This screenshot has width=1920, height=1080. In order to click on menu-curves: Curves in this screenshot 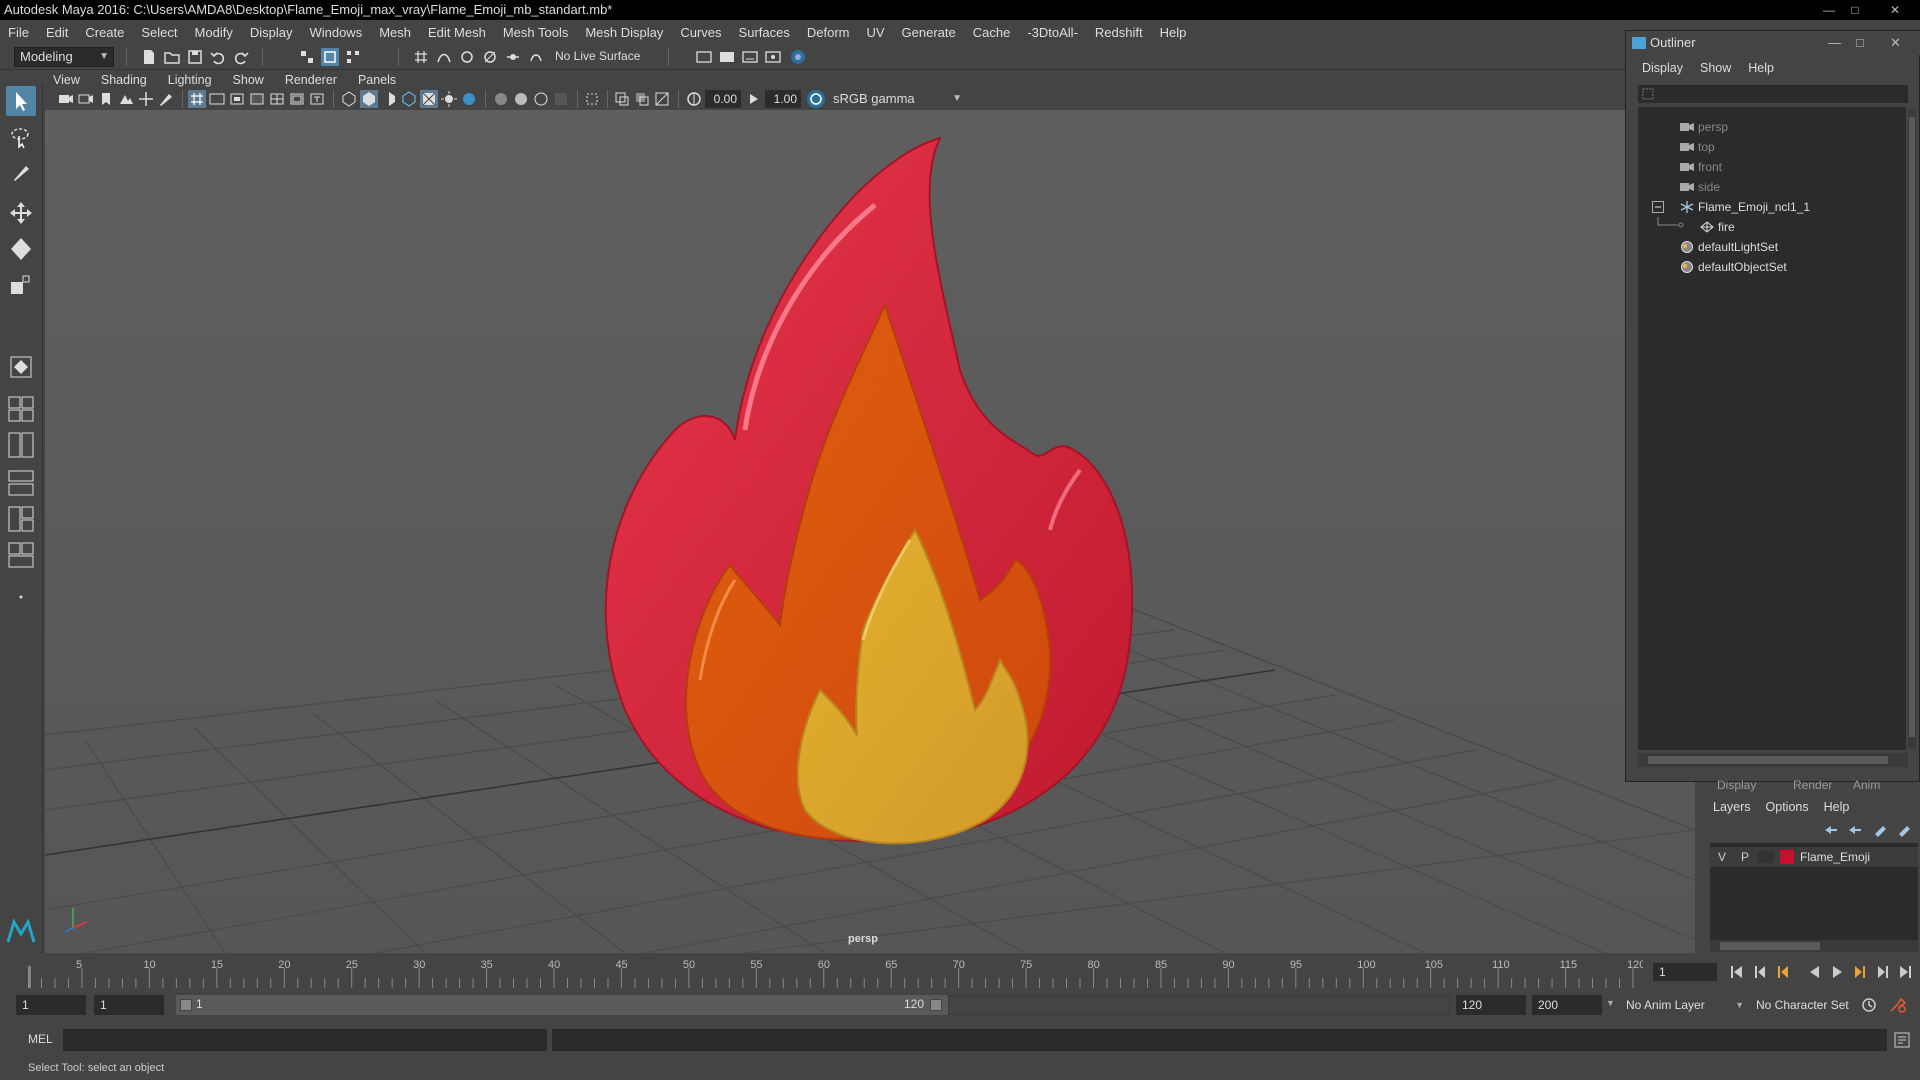, I will do `click(700, 32)`.